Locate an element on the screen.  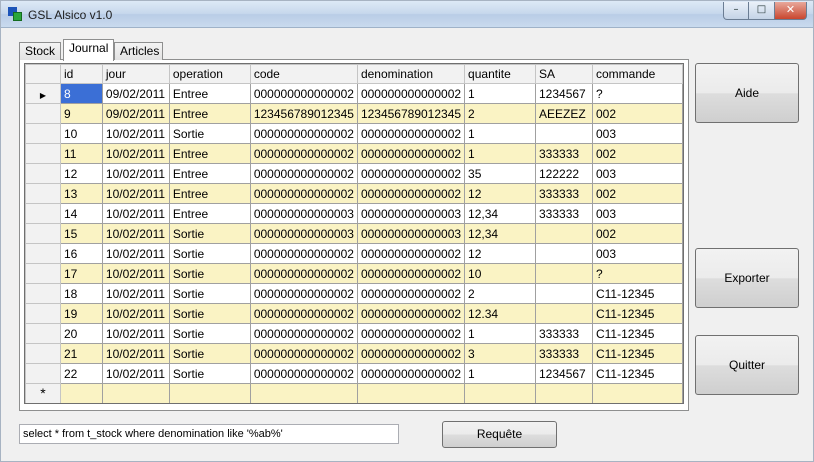
column-header: denomination is located at coordinates (411, 74).